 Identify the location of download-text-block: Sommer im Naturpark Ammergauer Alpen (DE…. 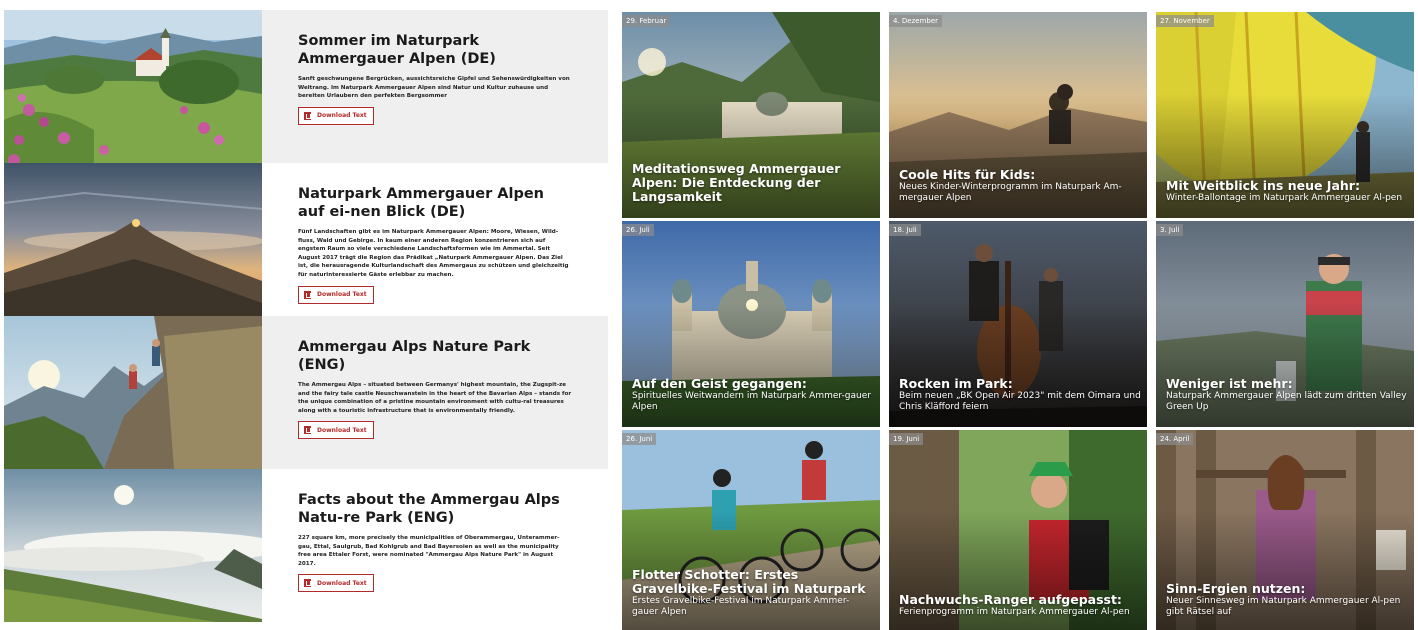
(435, 86).